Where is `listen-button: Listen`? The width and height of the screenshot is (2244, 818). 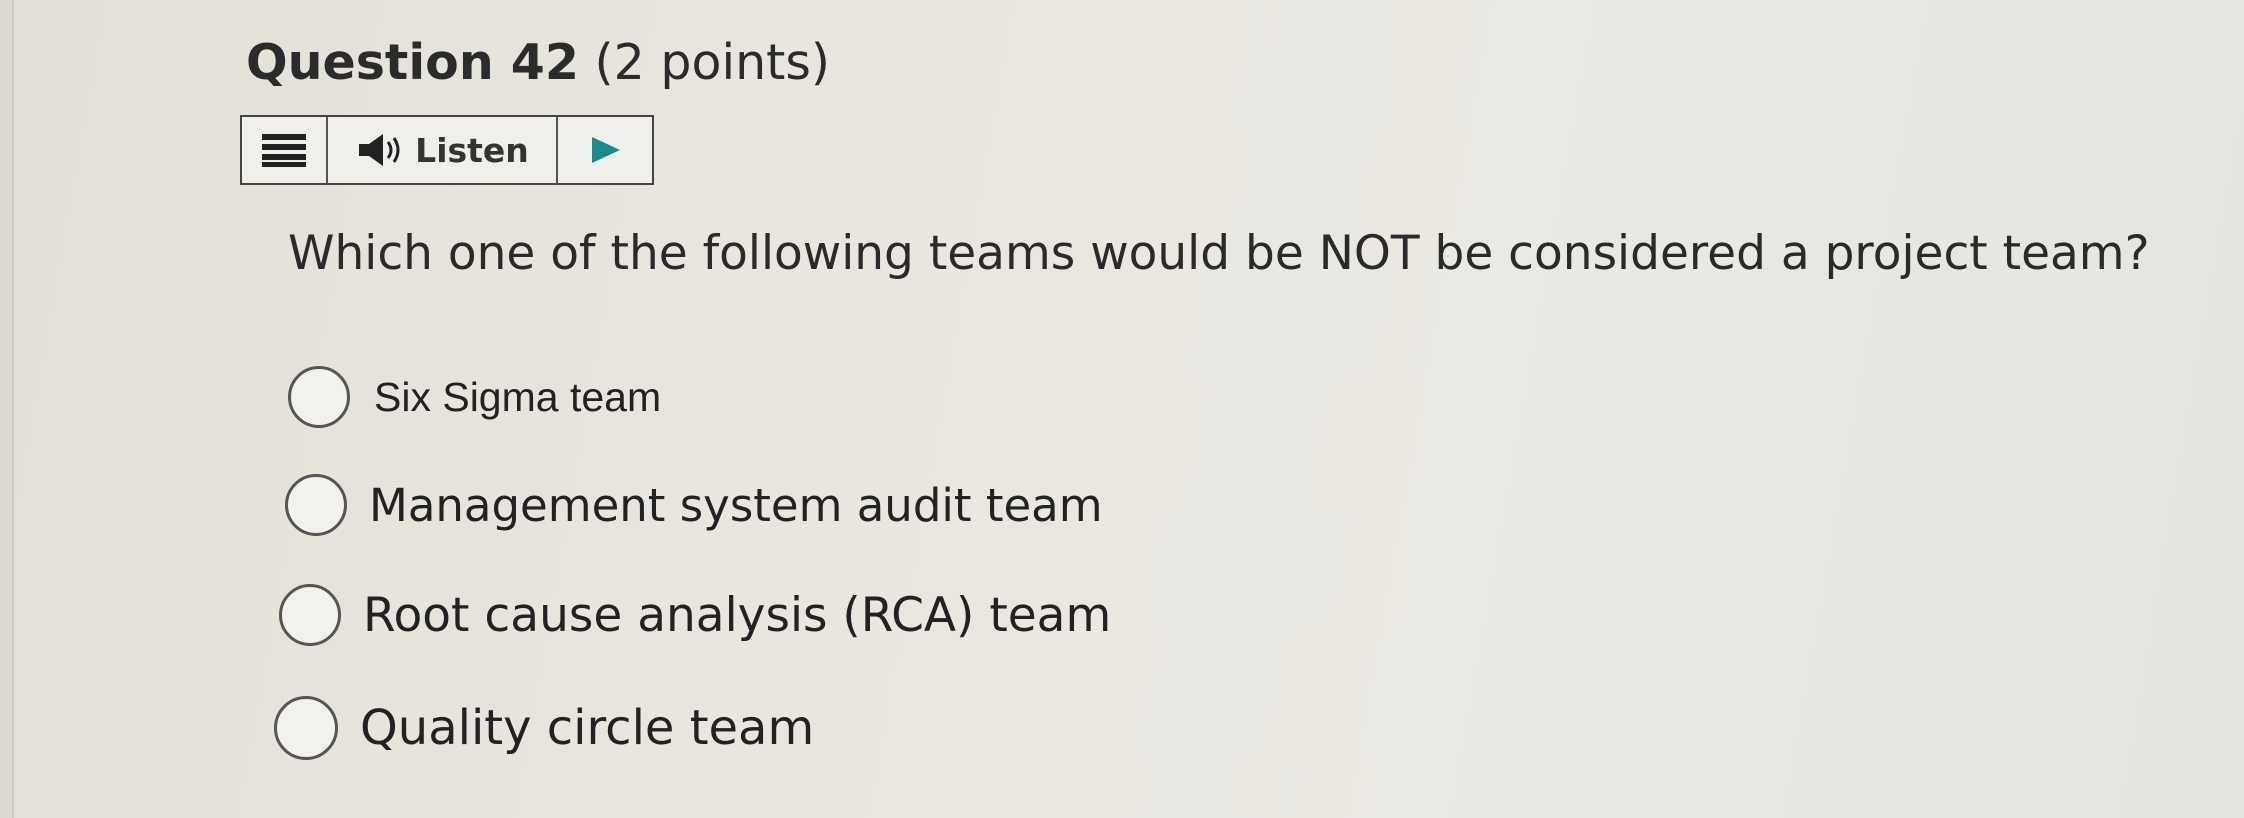
listen-button: Listen is located at coordinates (443, 150).